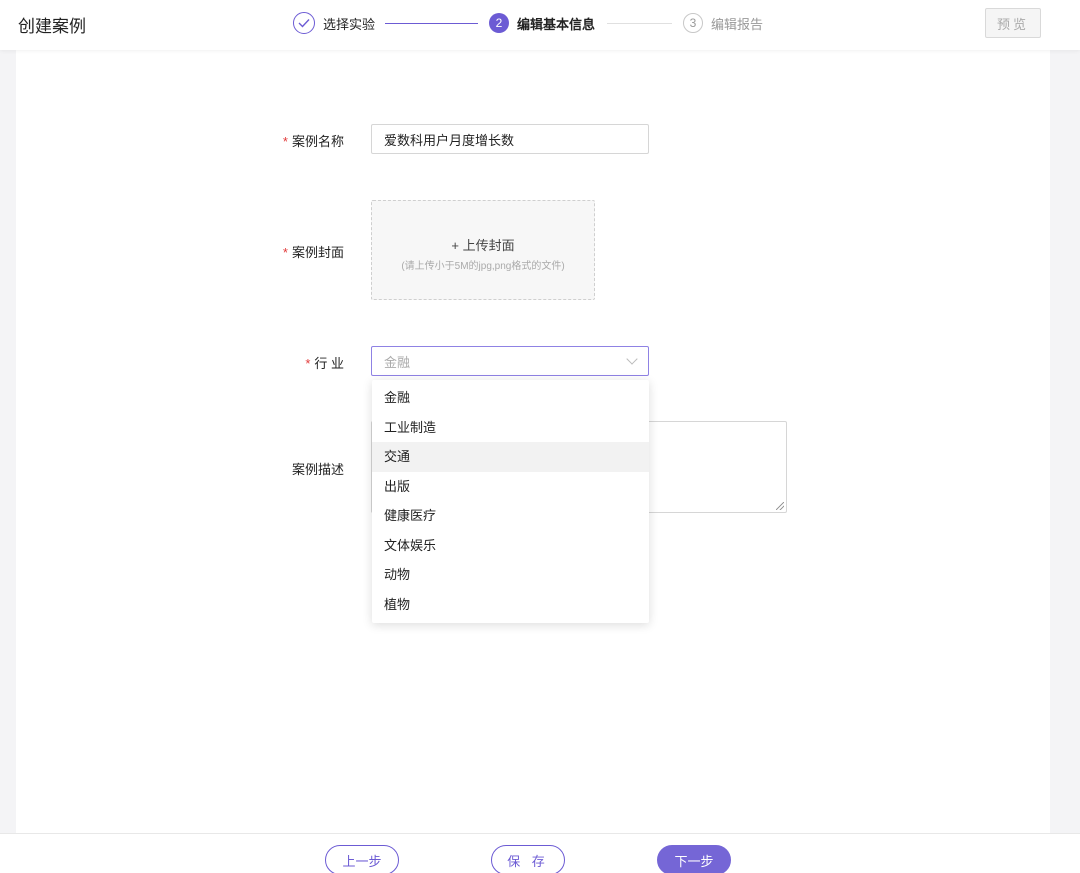 The width and height of the screenshot is (1080, 873). I want to click on industry-select: 金融, so click(510, 361).